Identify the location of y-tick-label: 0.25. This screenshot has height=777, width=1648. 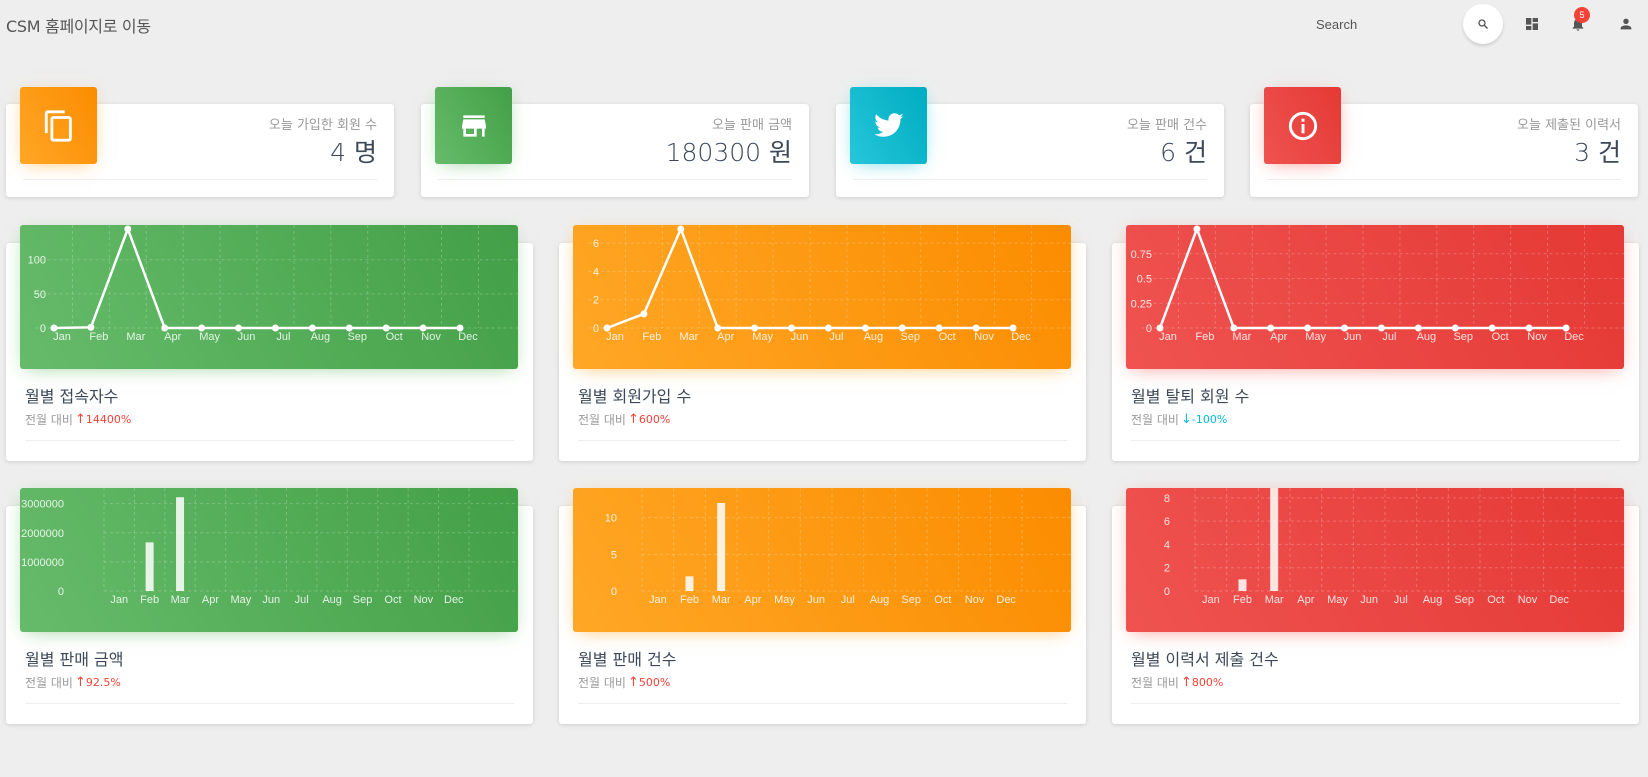
(1141, 304).